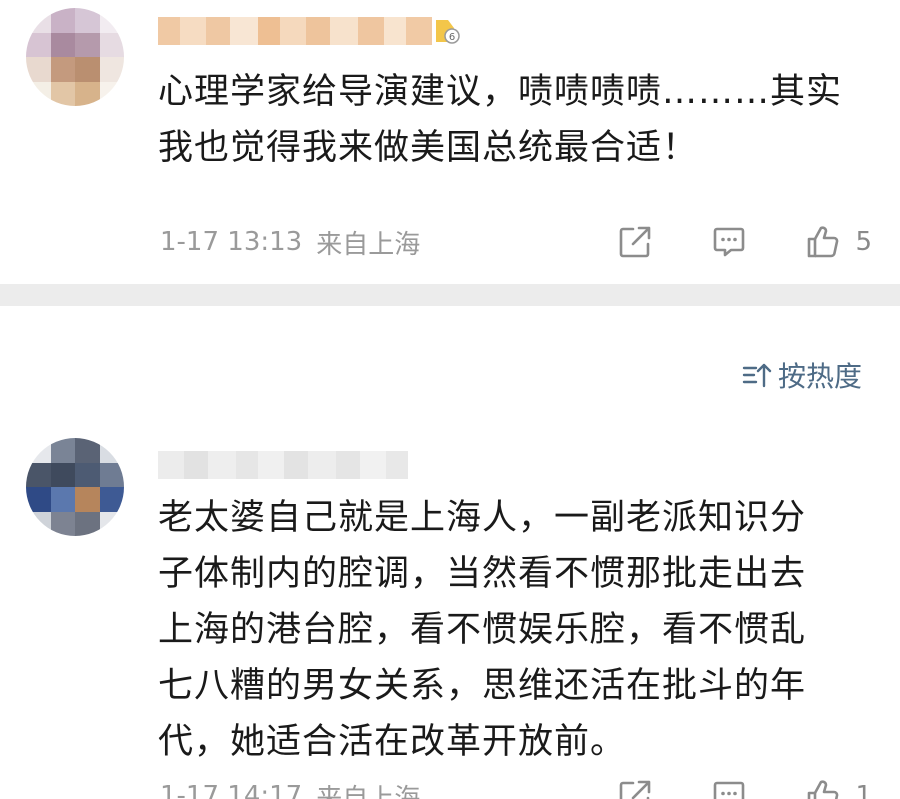 The width and height of the screenshot is (900, 799). What do you see at coordinates (518, 120) in the screenshot?
I see `comment-text: 心理学家给导演建议，啧啧啧啧………其实 我也觉得我来做美国总统最合适！` at bounding box center [518, 120].